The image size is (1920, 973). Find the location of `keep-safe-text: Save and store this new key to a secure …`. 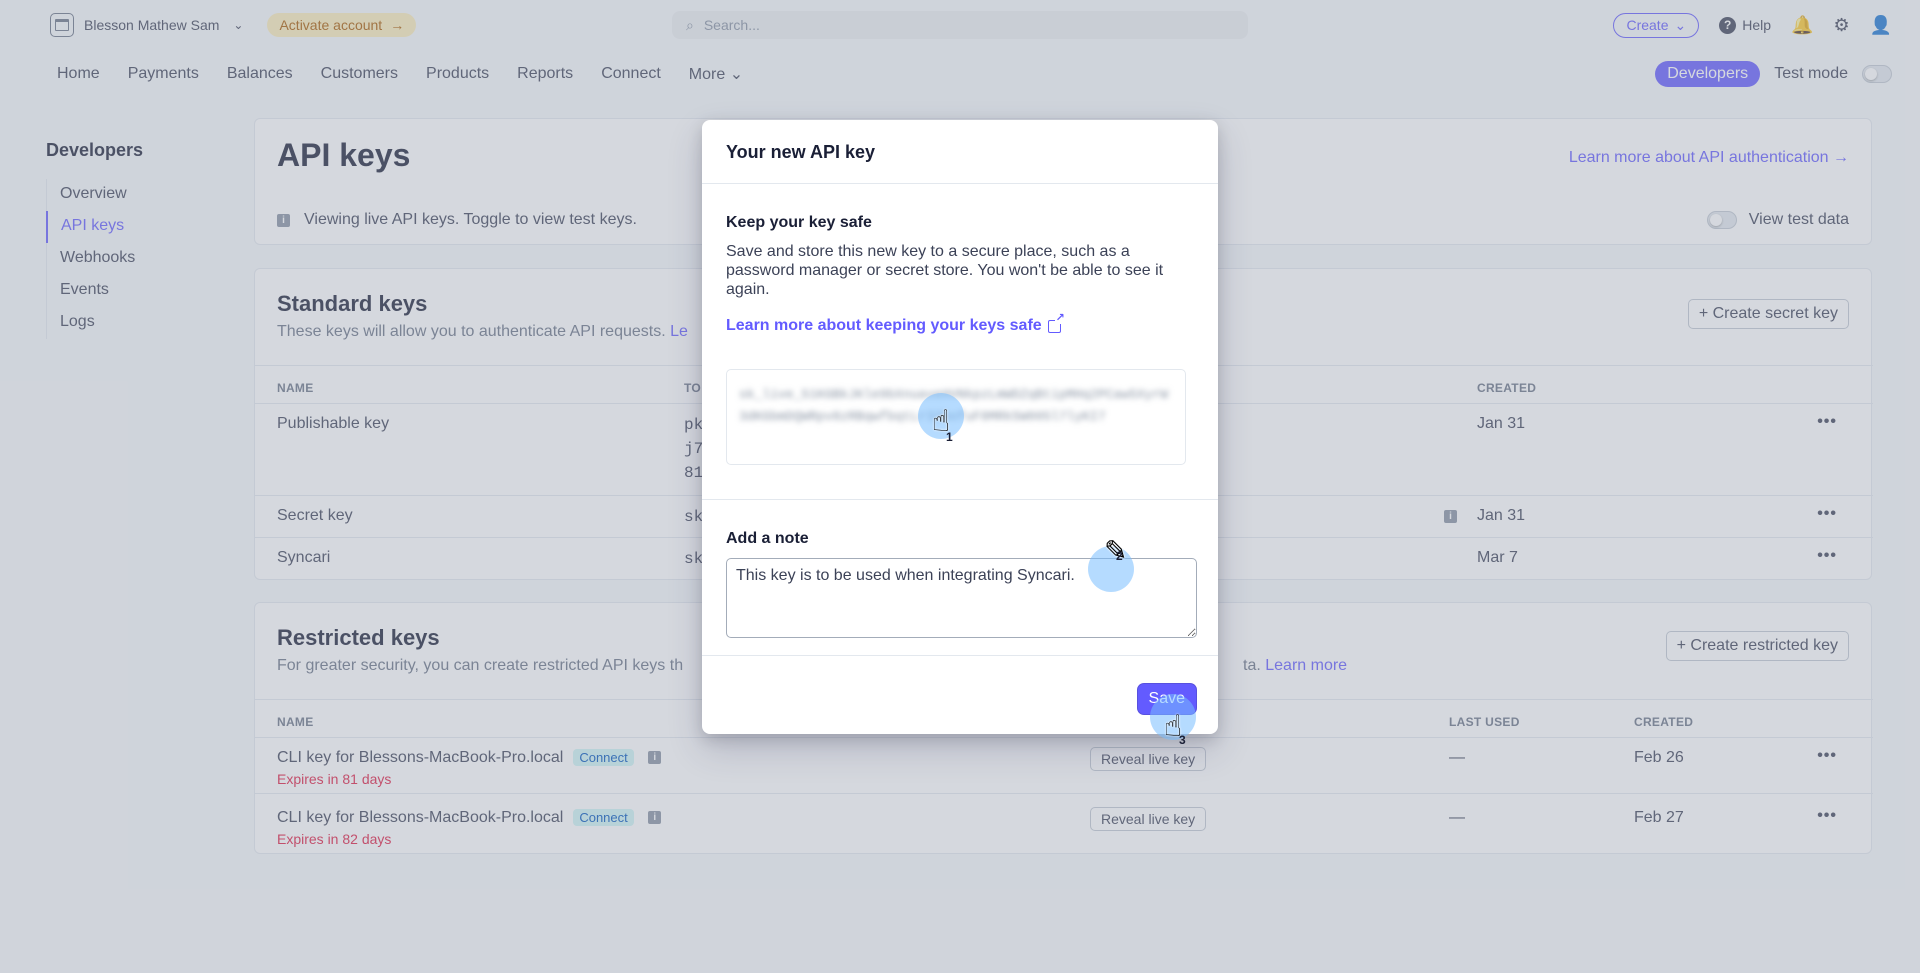

keep-safe-text: Save and store this new key to a secure … is located at coordinates (945, 270).